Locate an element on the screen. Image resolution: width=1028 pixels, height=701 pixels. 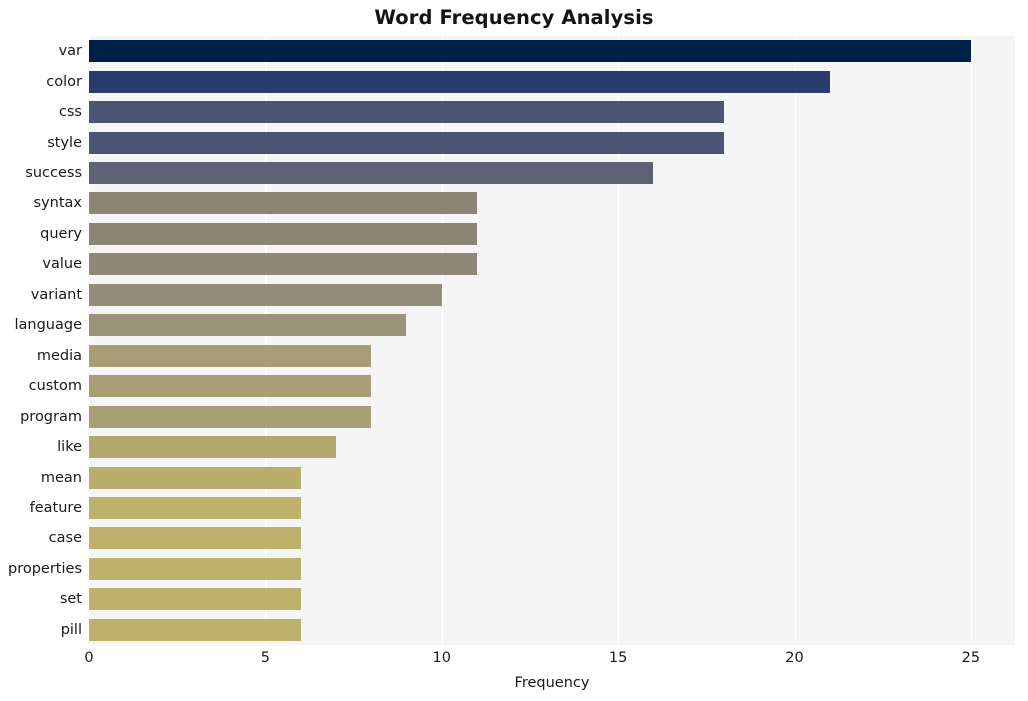
y-tick-label-media: media is located at coordinates (59, 355).